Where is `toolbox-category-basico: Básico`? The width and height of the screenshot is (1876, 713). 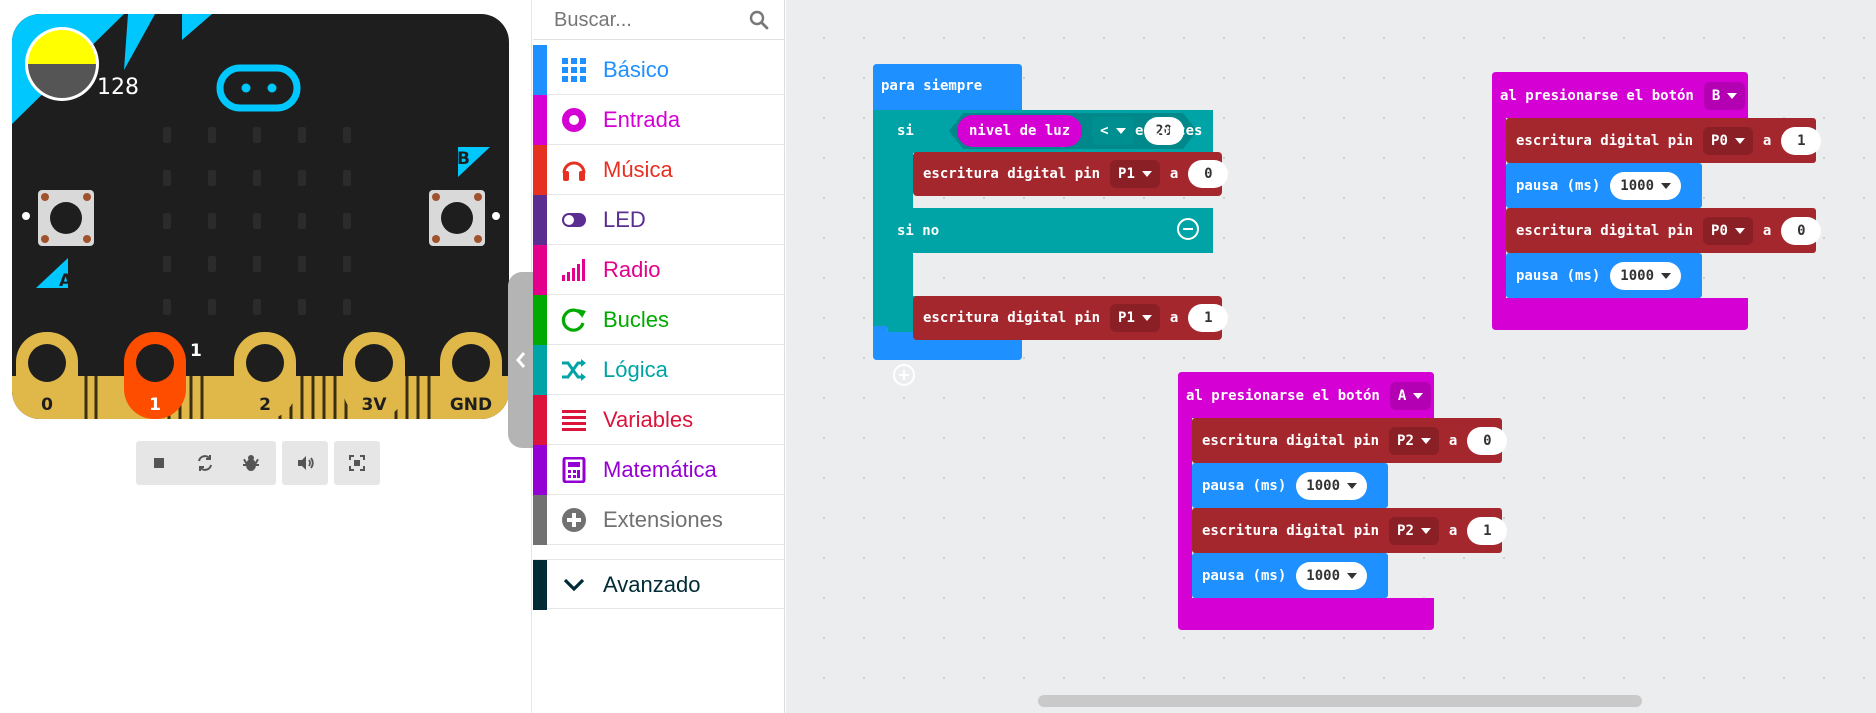 toolbox-category-basico: Básico is located at coordinates (659, 70).